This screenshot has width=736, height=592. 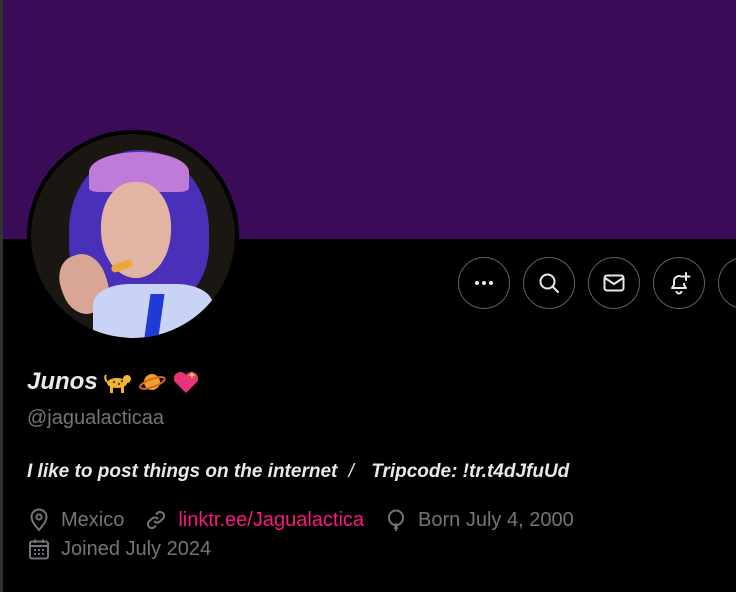 What do you see at coordinates (185, 382) in the screenshot?
I see `sparkling-heart-emoji` at bounding box center [185, 382].